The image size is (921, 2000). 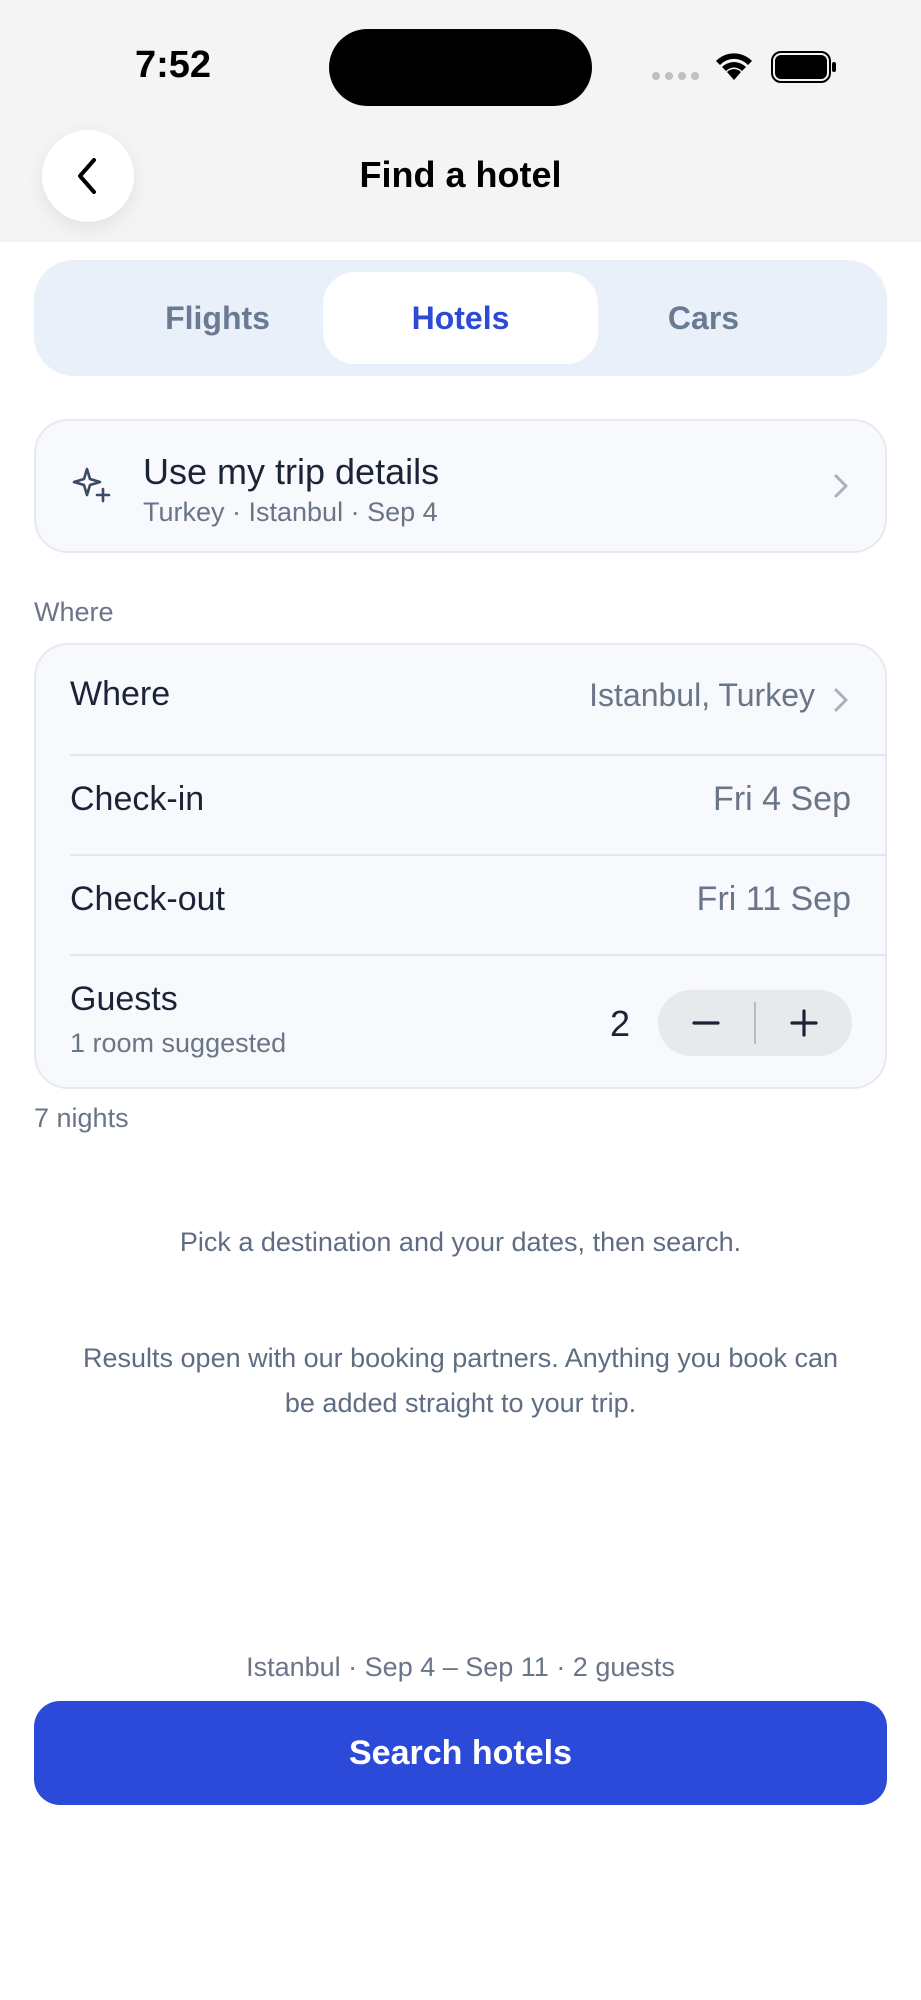 What do you see at coordinates (120, 694) in the screenshot?
I see `where-label: Where` at bounding box center [120, 694].